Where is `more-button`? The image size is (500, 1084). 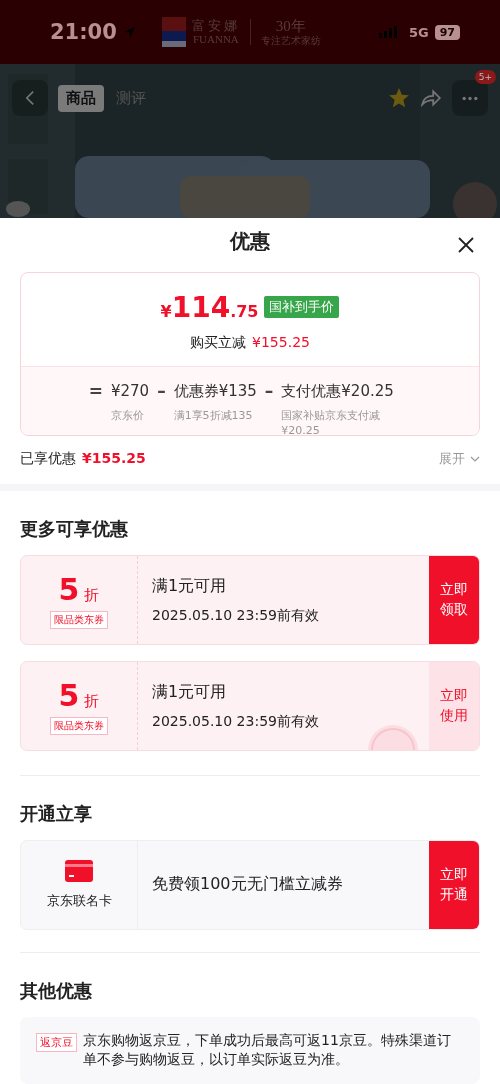
more-button is located at coordinates (470, 98).